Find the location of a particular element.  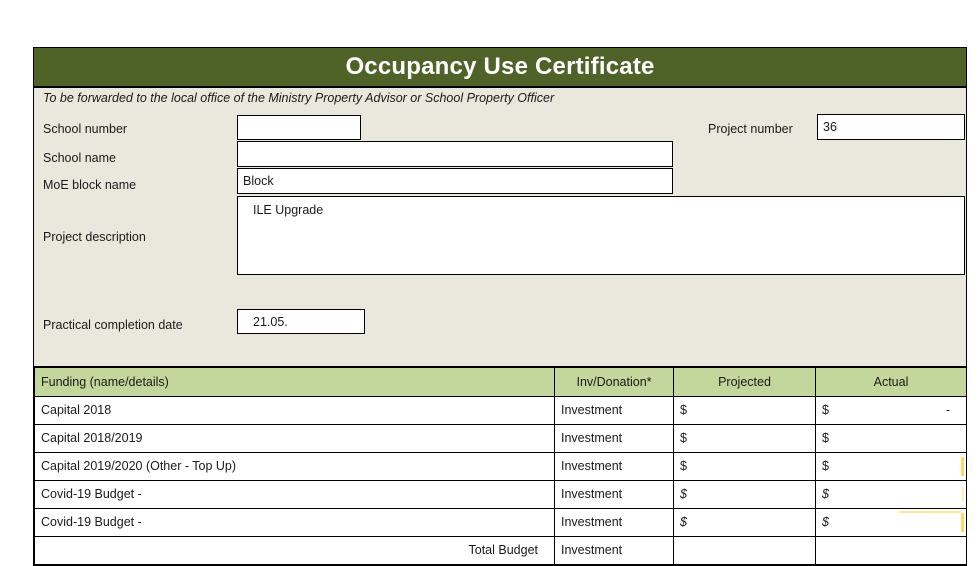

table-row: Capital 2018 Investment $ $ - is located at coordinates (500, 410).